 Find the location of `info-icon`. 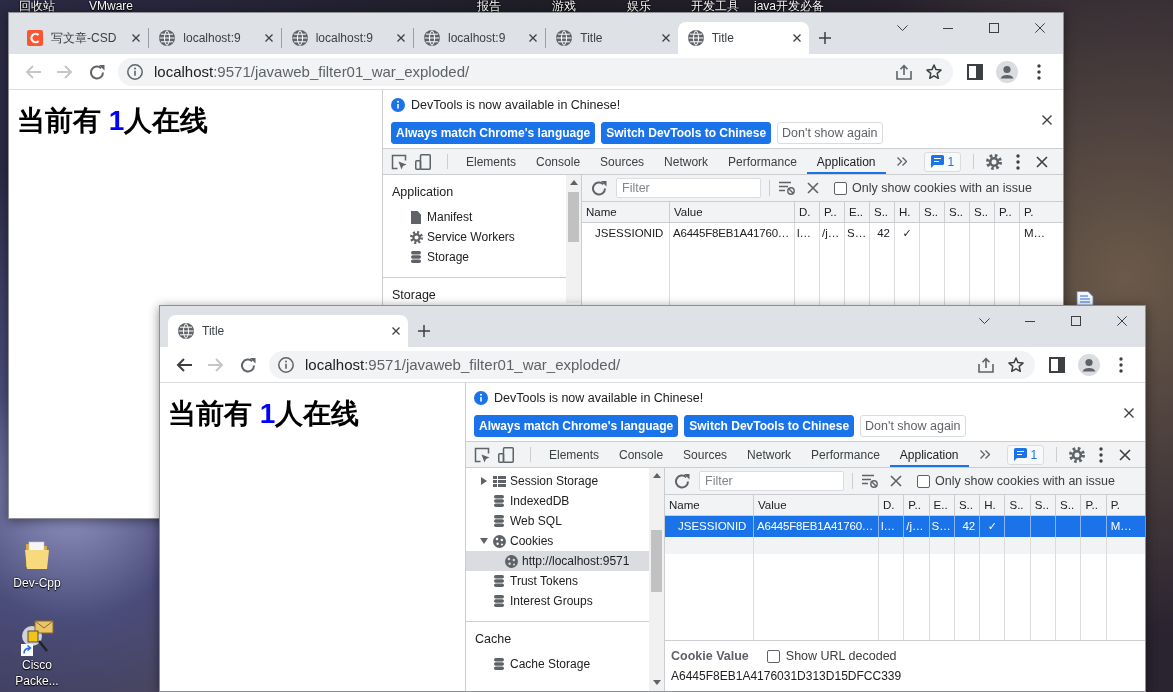

info-icon is located at coordinates (286, 364).